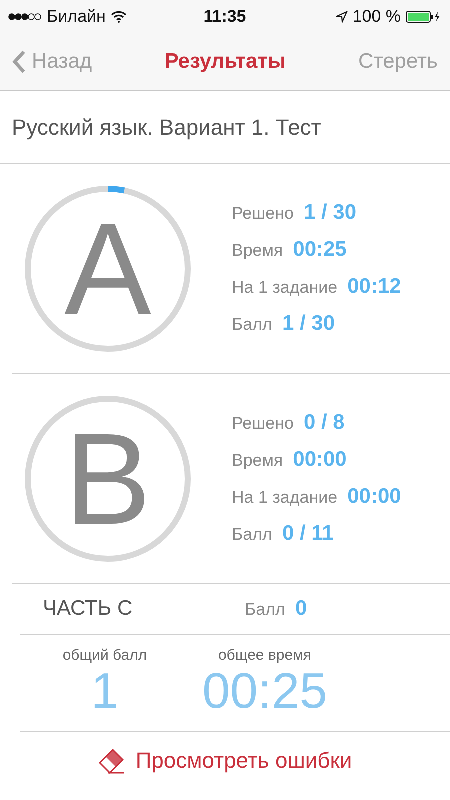 Image resolution: width=450 pixels, height=800 pixels. I want to click on battery-icon, so click(424, 17).